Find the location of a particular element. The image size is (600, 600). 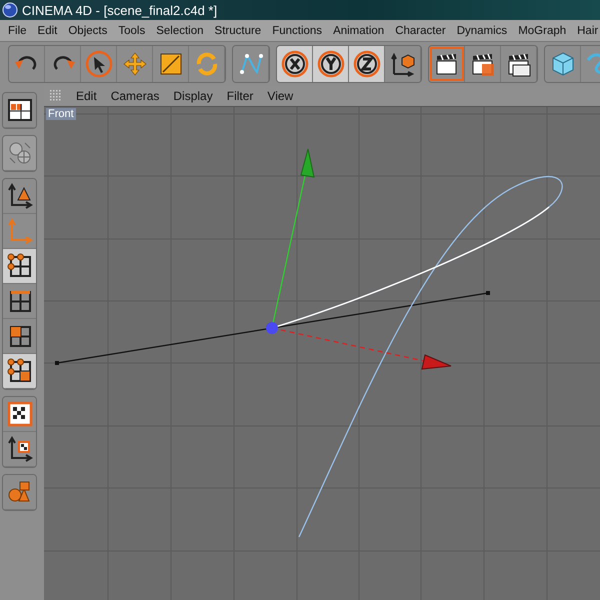

menu-item: Character is located at coordinates (420, 30).